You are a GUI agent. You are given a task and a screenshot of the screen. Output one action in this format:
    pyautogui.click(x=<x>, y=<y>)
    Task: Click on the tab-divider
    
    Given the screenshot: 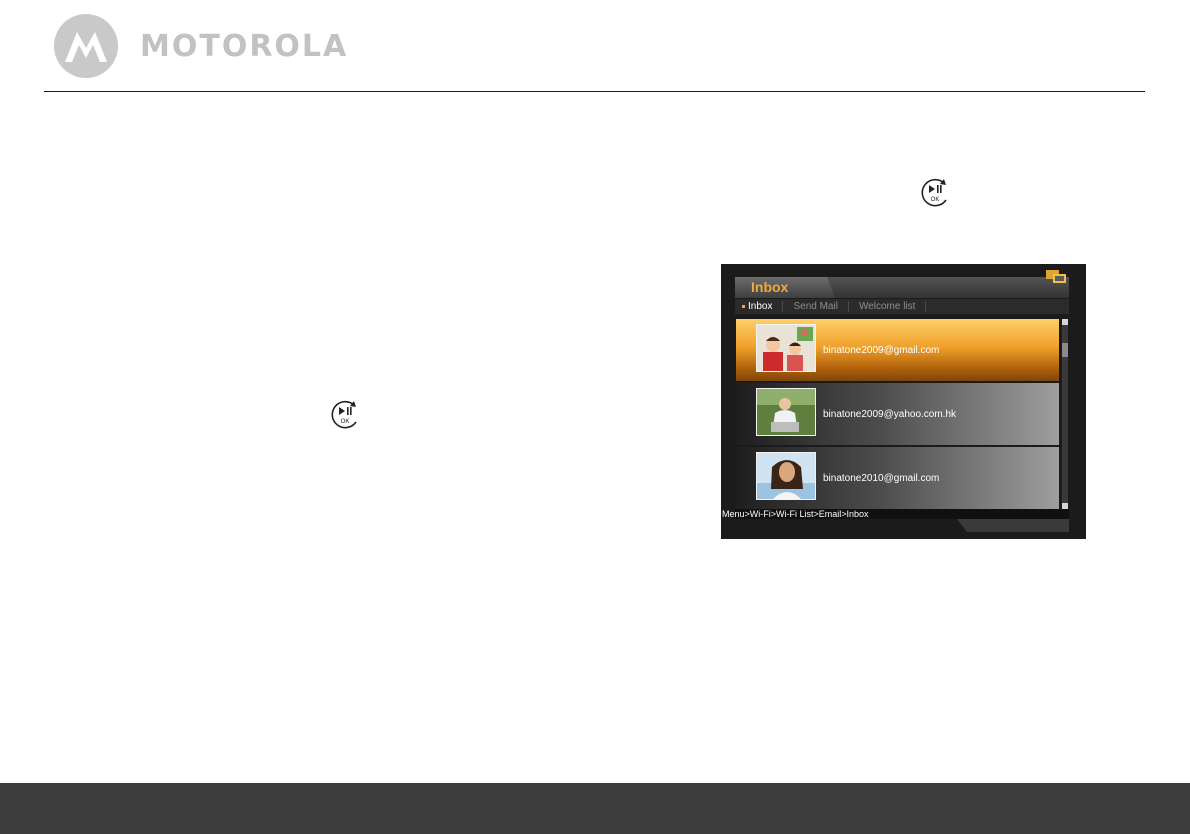 What is the action you would take?
    pyautogui.click(x=926, y=306)
    